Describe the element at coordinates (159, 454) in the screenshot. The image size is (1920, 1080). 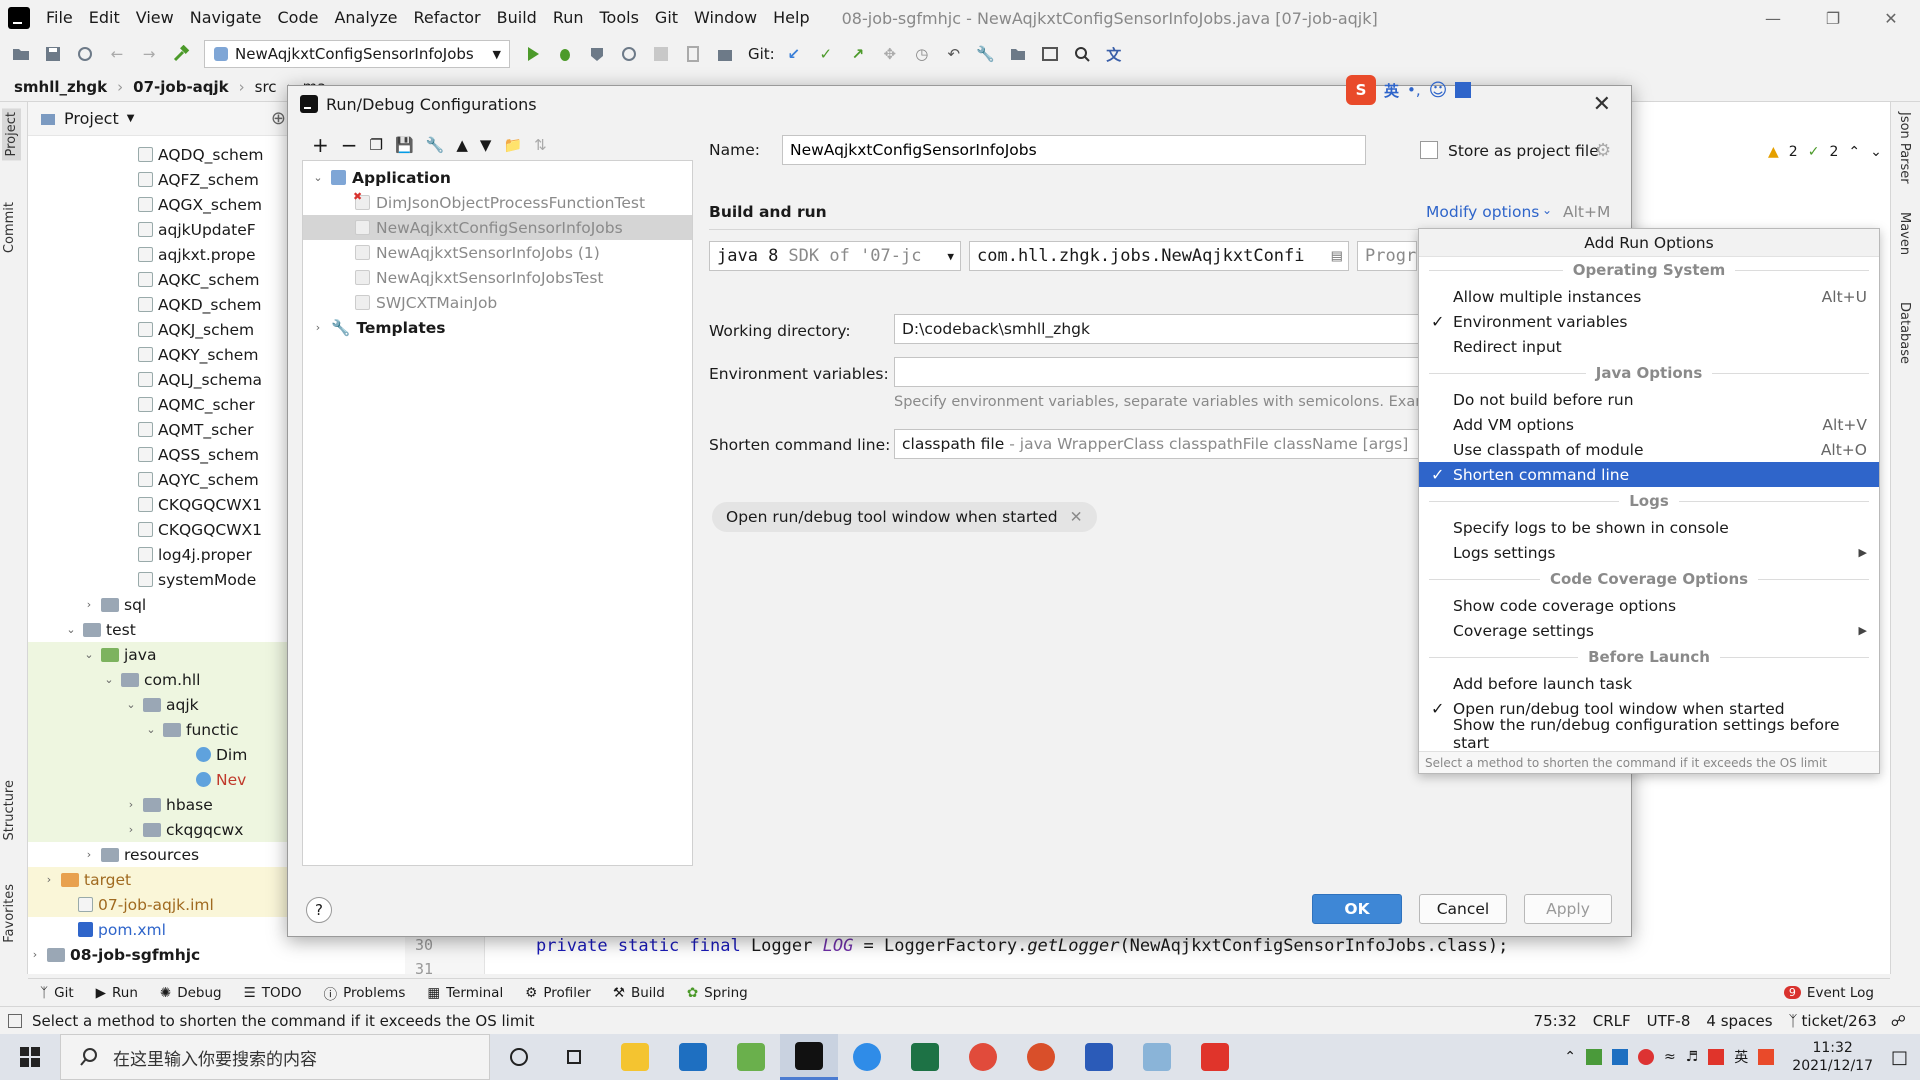
I see `tree-row: AQSS_schem` at that location.